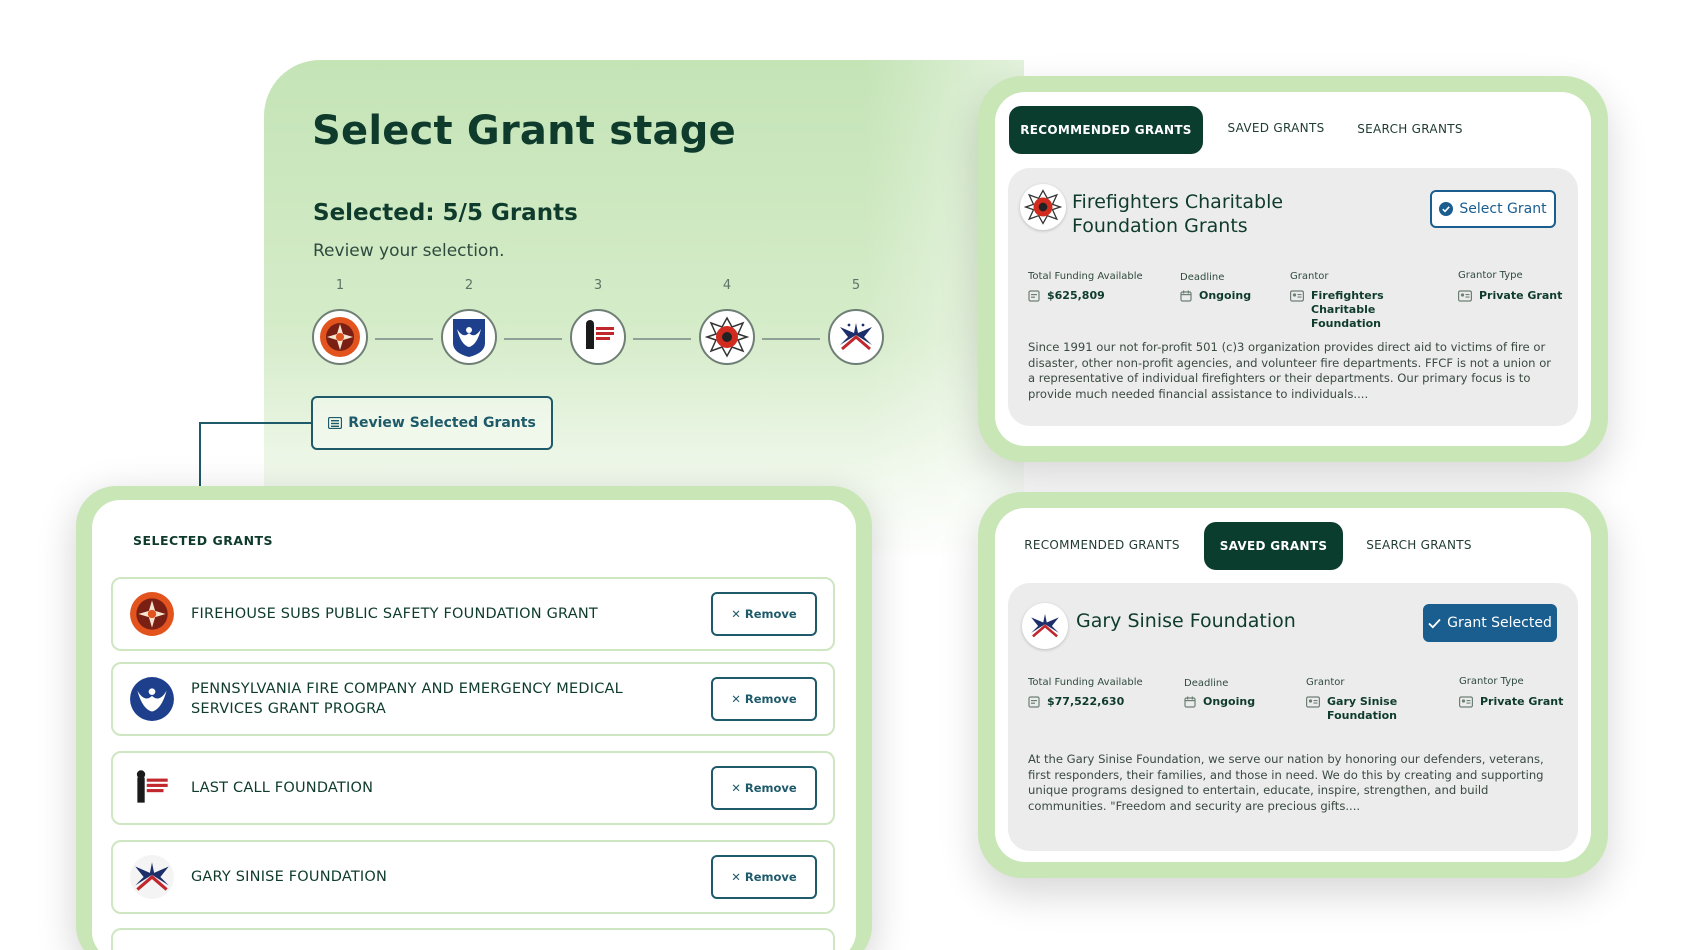 The width and height of the screenshot is (1700, 950). What do you see at coordinates (1434, 623) in the screenshot?
I see `checkmark-icon` at bounding box center [1434, 623].